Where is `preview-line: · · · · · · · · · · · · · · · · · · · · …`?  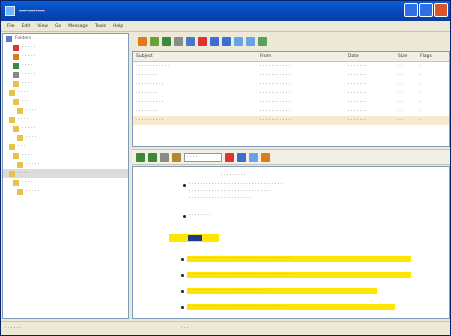
preview-line: · · · · · · · · · · · · · · · · · · · · … is located at coordinates (235, 184).